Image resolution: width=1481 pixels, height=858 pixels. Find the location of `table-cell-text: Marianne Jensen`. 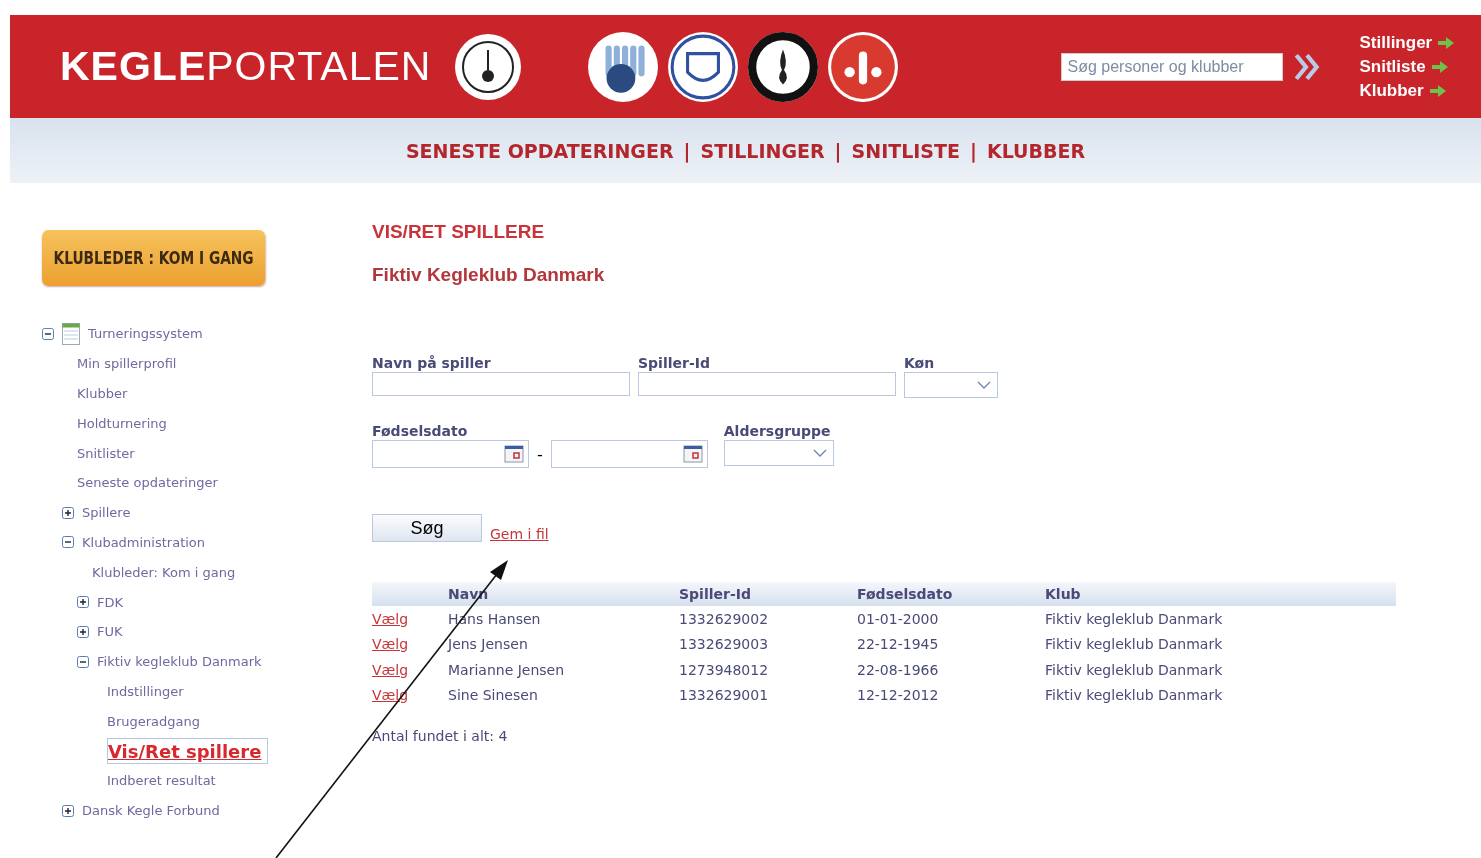

table-cell-text: Marianne Jensen is located at coordinates (507, 669).